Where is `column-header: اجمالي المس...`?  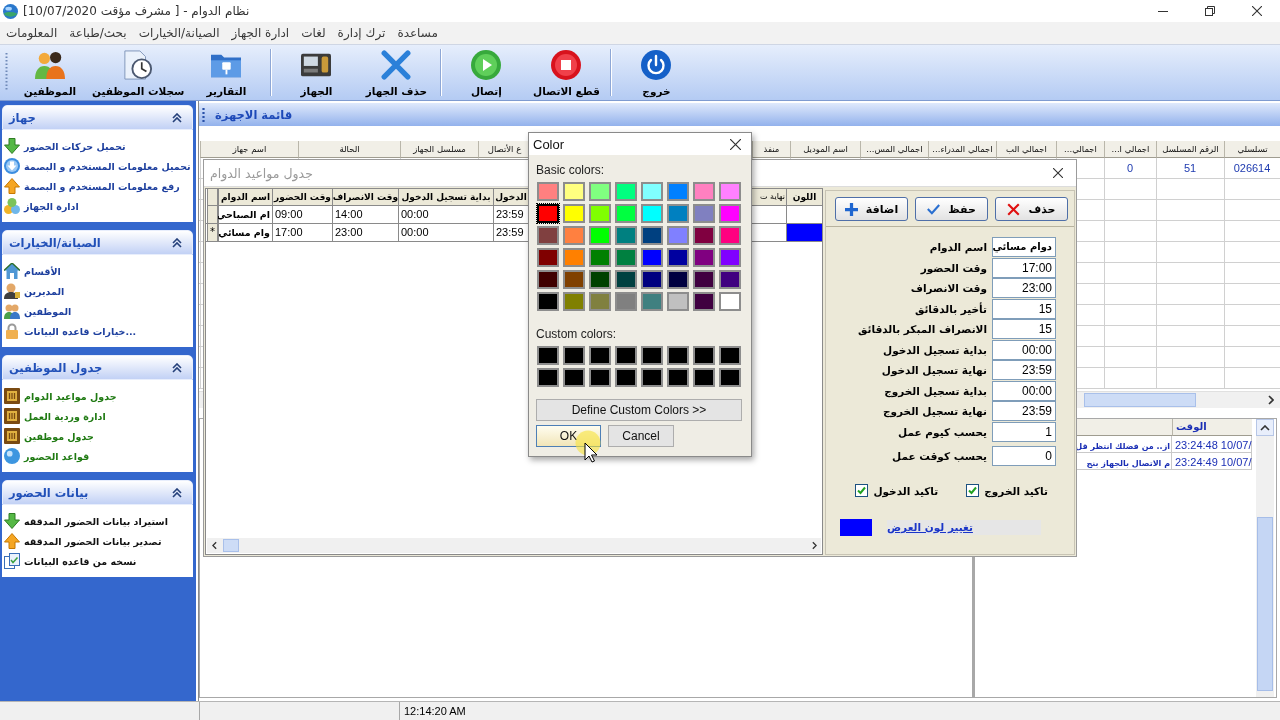
column-header: اجمالي المس... is located at coordinates (894, 149).